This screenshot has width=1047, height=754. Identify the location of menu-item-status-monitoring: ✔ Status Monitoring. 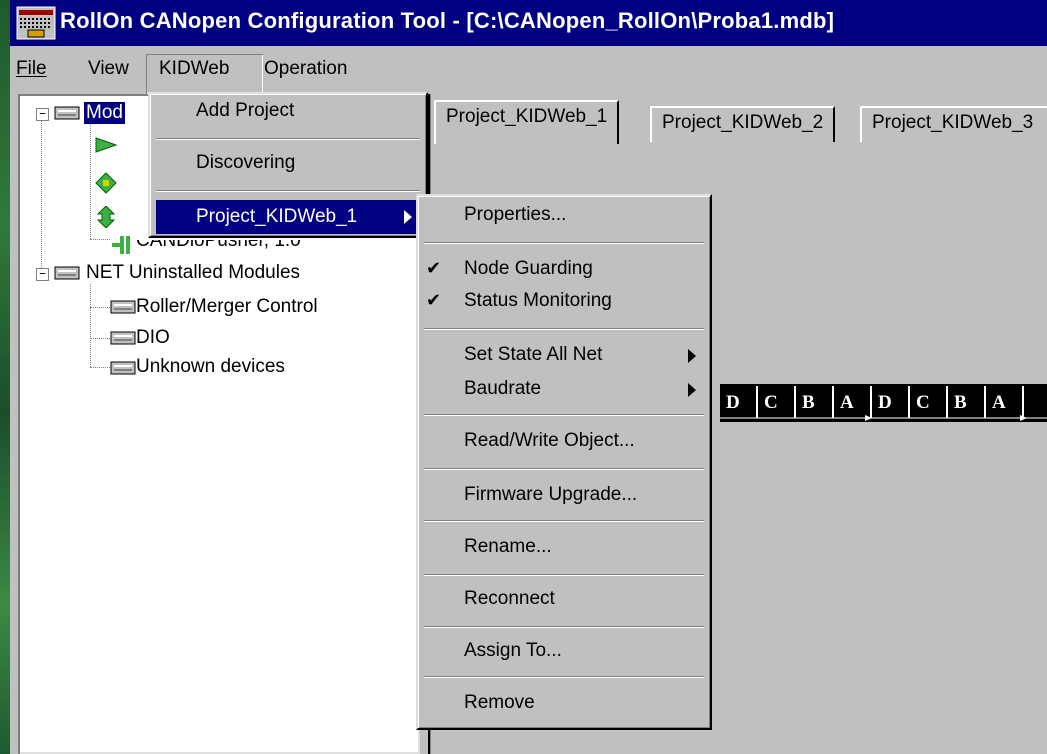
(564, 301).